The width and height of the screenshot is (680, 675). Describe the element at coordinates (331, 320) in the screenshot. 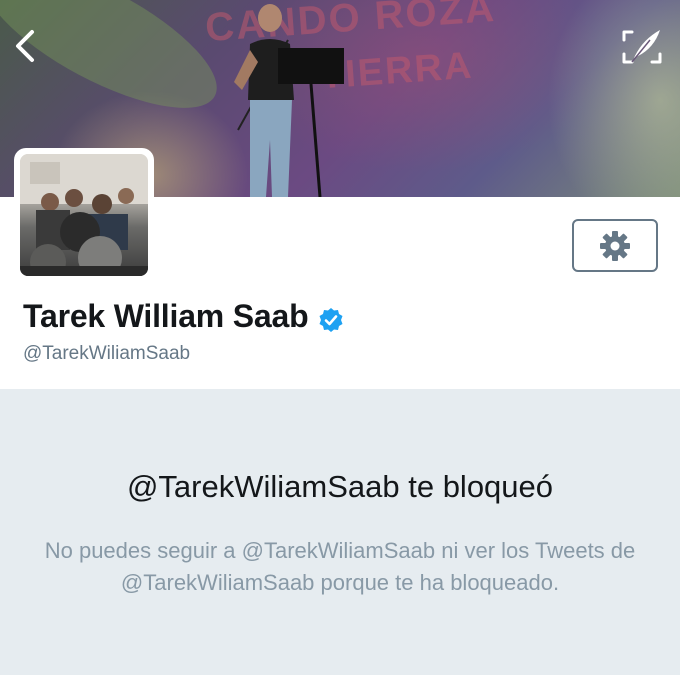

I see `verified-badge-icon` at that location.